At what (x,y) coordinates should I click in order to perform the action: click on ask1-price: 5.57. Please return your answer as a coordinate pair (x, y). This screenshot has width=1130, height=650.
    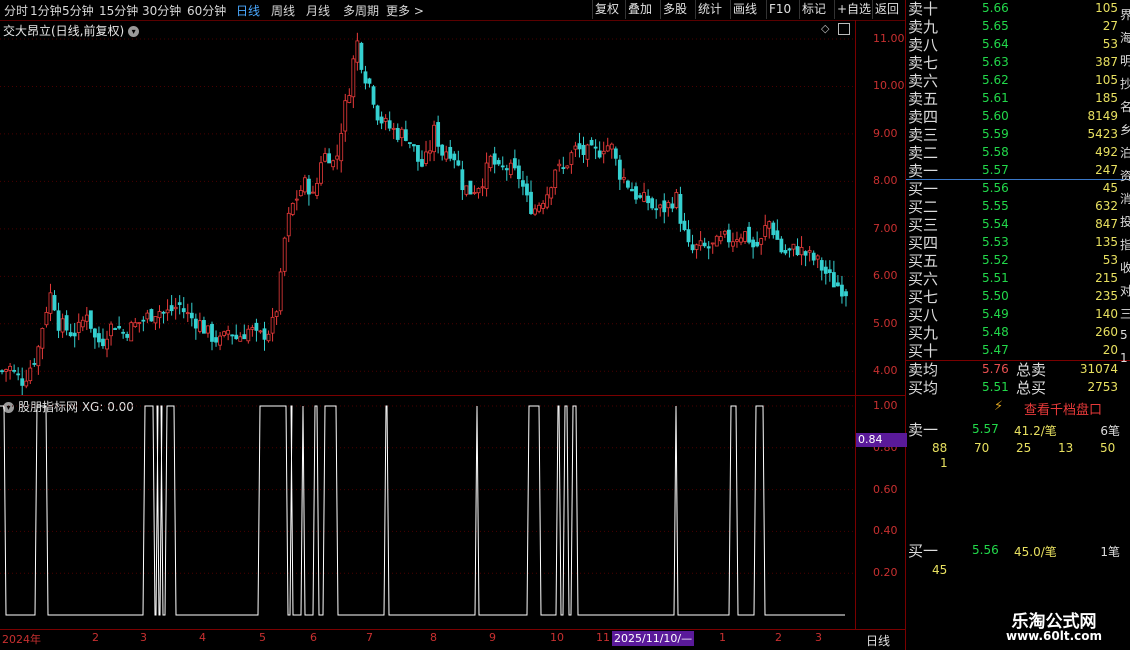
    Looking at the image, I should click on (985, 429).